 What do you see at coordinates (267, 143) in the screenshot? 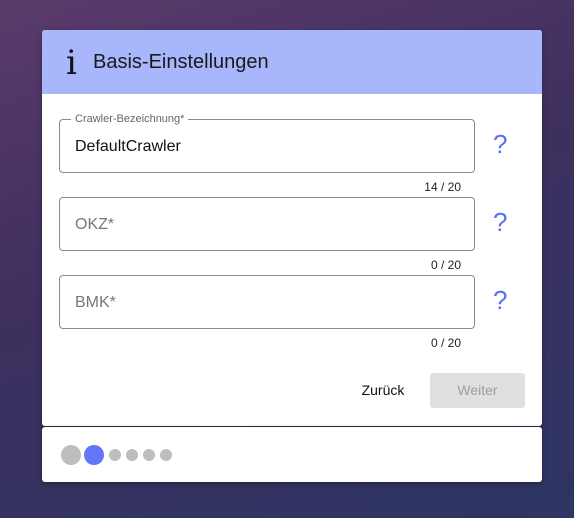
I see `crawler-name-field: Crawler-Bezeichnung* DefaultCrawler` at bounding box center [267, 143].